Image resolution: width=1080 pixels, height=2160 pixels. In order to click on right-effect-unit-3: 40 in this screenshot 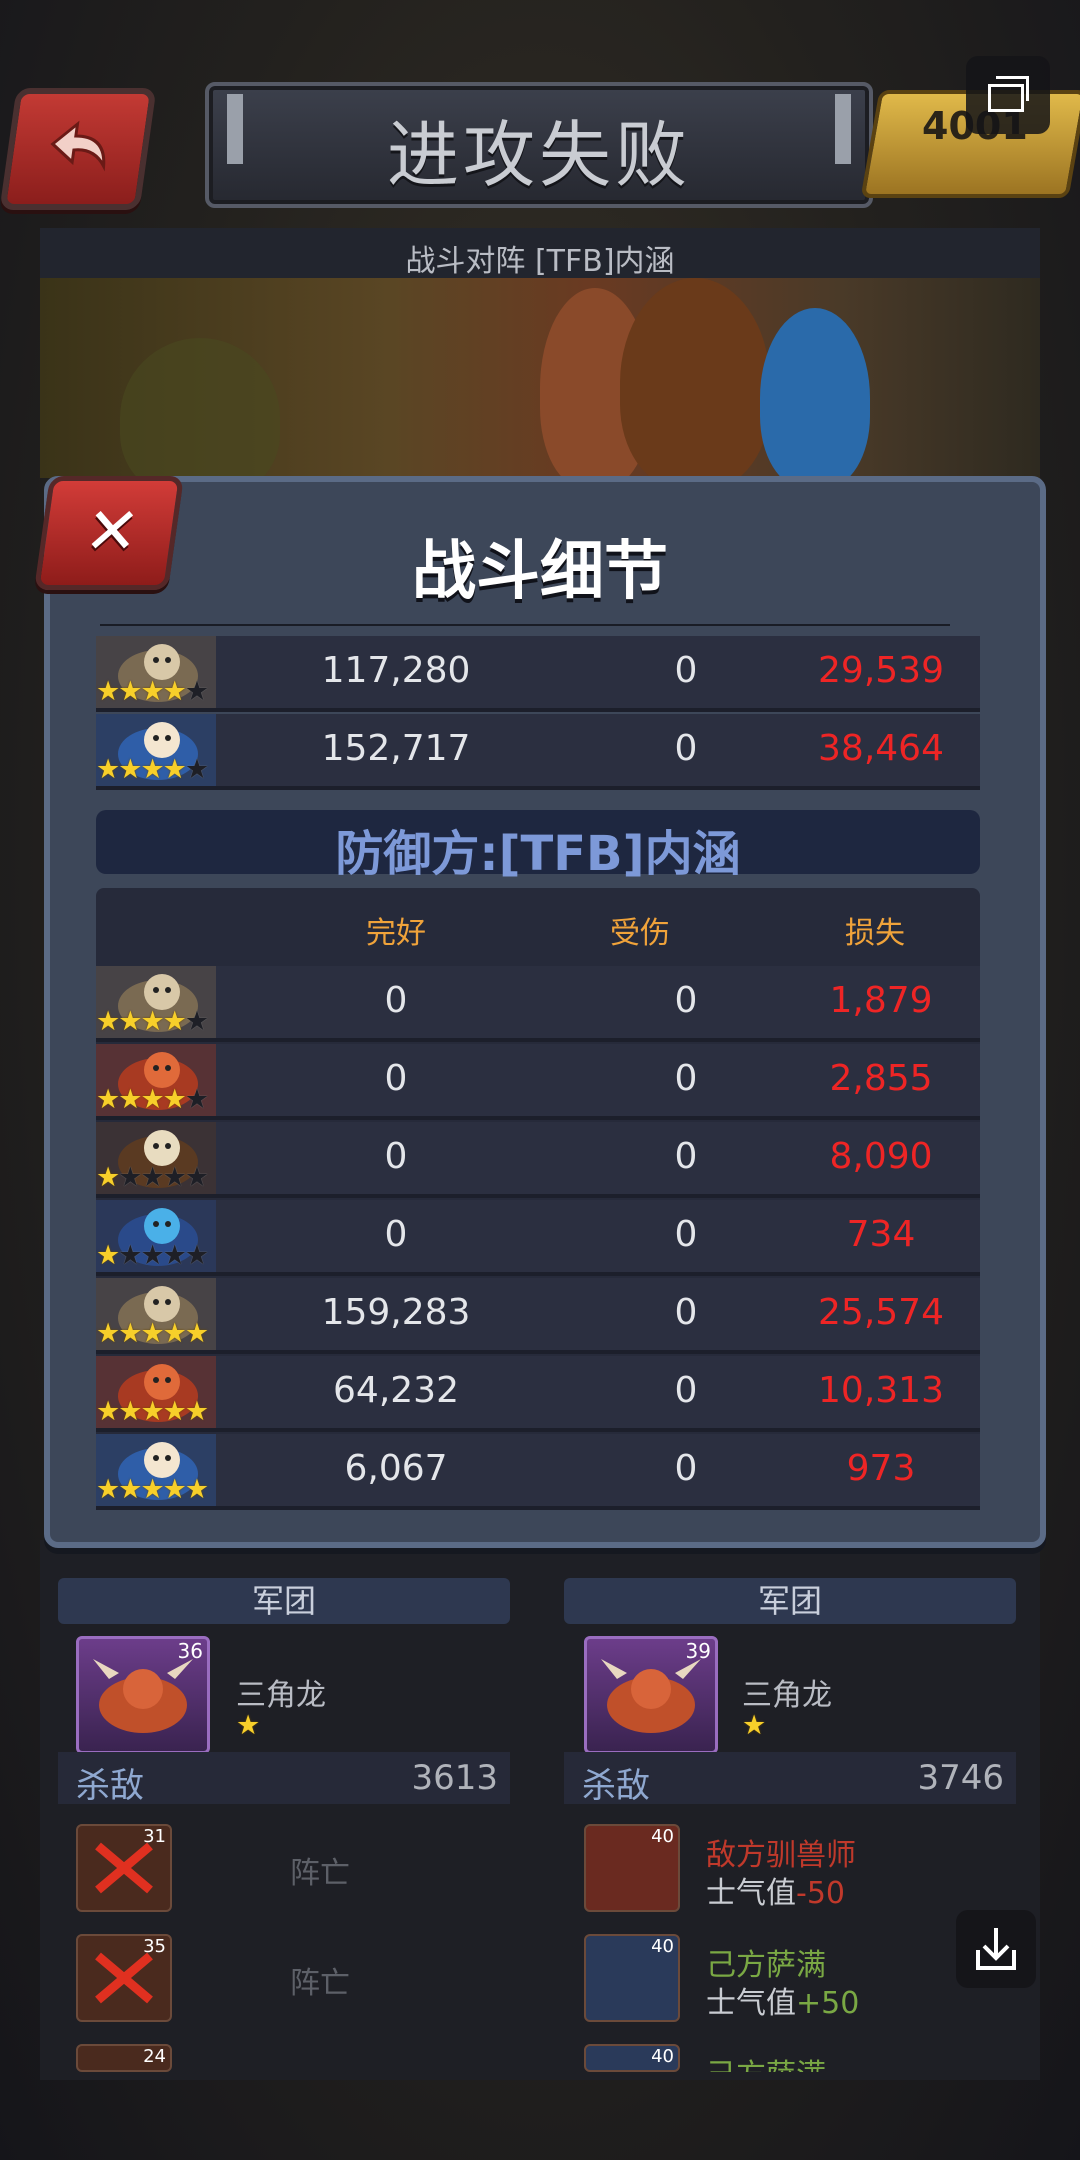, I will do `click(632, 2058)`.